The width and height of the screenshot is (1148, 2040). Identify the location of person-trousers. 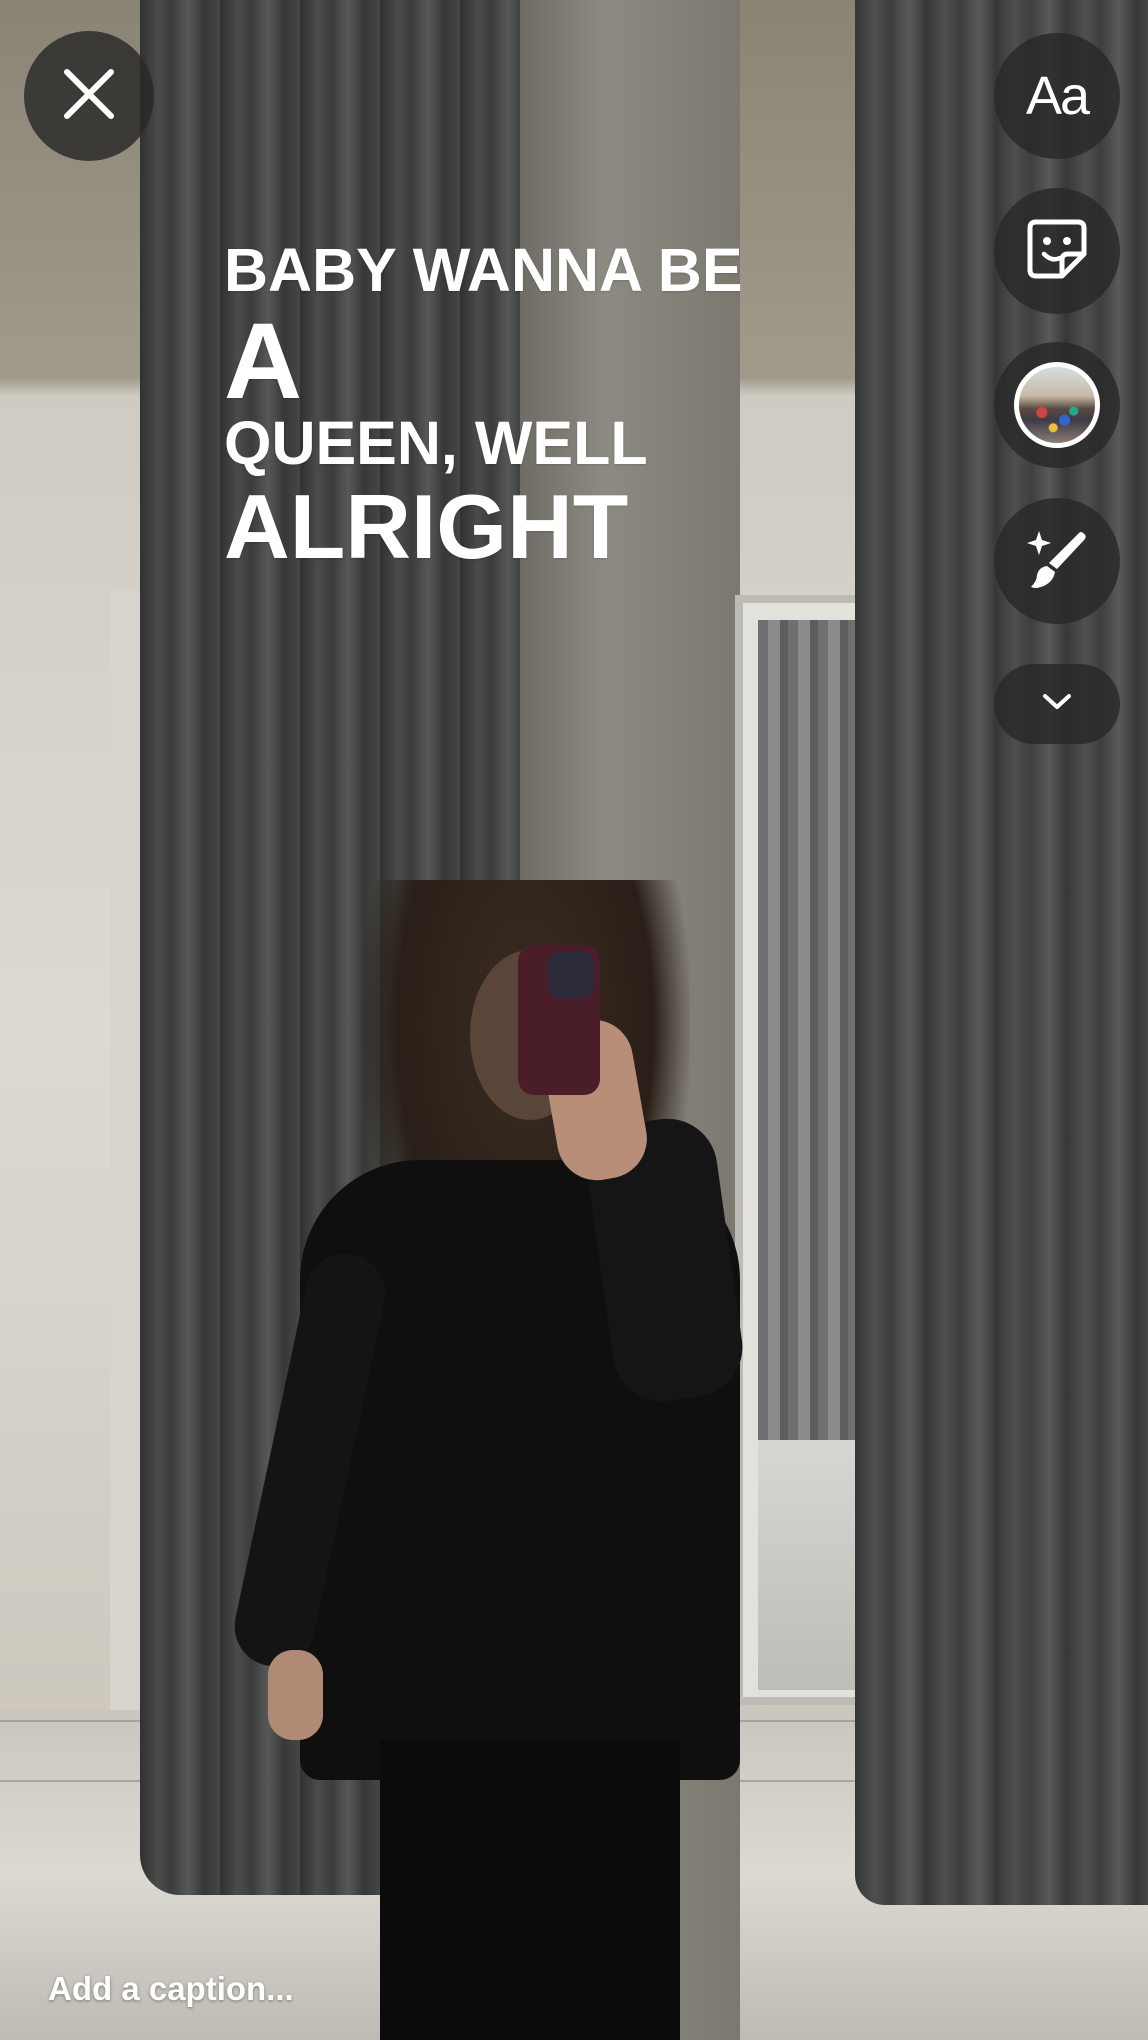
(530, 1890).